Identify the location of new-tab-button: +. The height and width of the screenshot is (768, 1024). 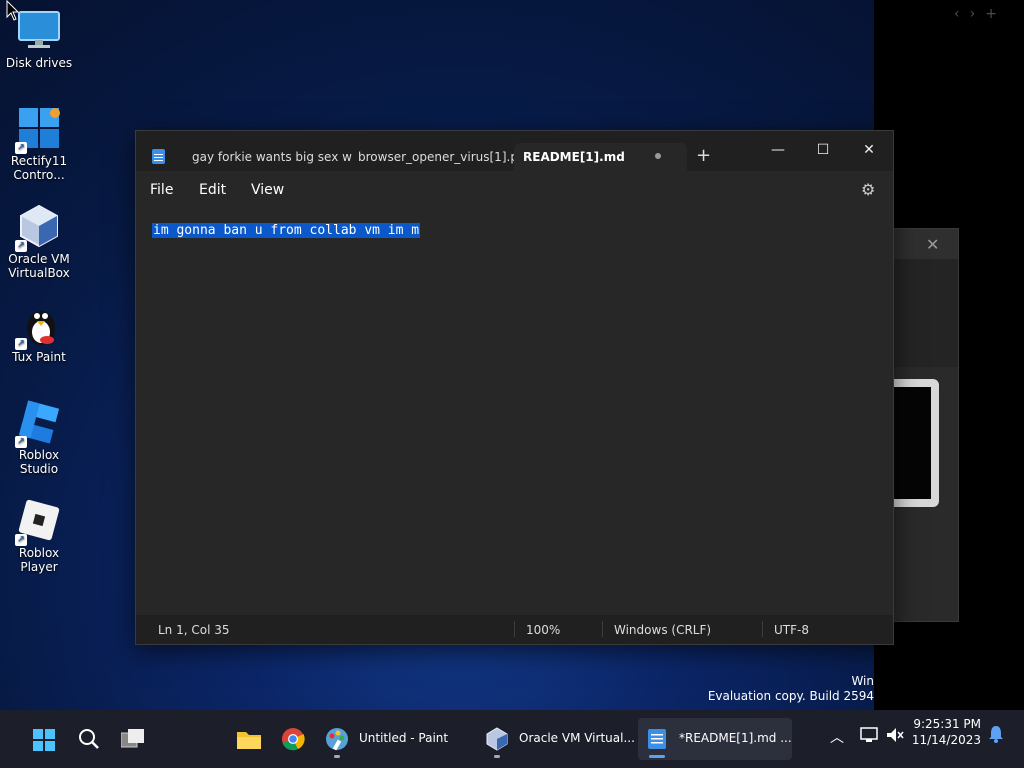
(703, 155).